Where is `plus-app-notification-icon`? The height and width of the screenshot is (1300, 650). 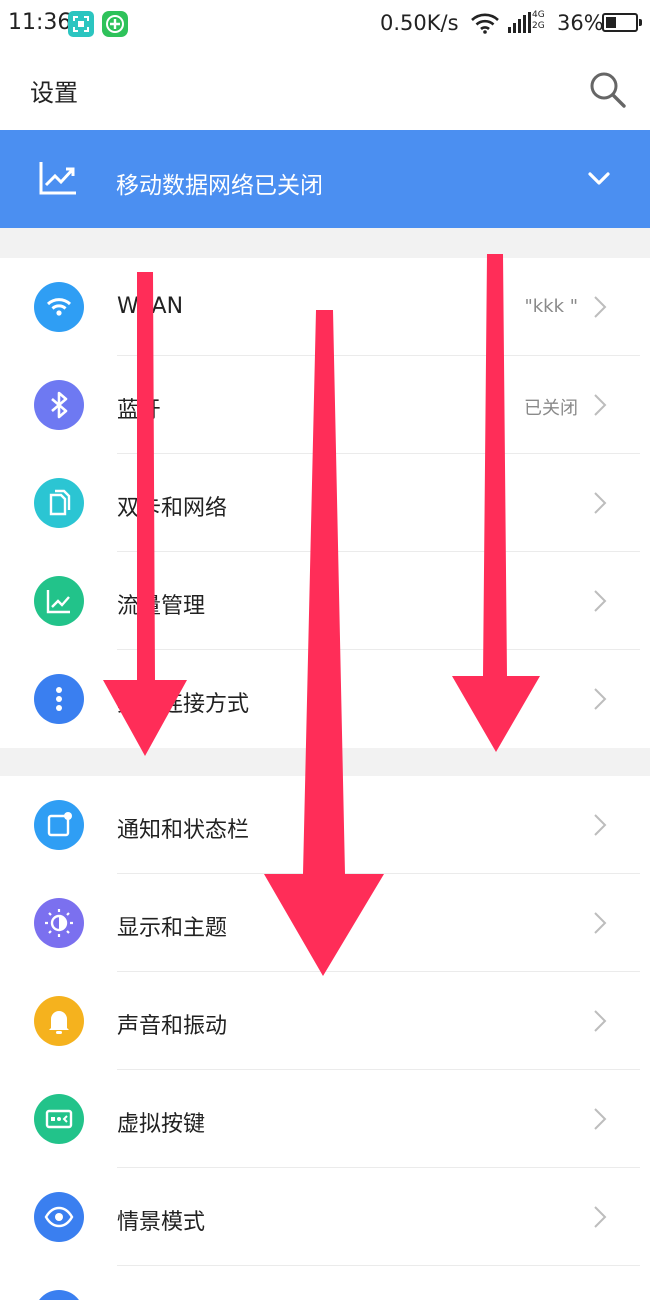 plus-app-notification-icon is located at coordinates (115, 24).